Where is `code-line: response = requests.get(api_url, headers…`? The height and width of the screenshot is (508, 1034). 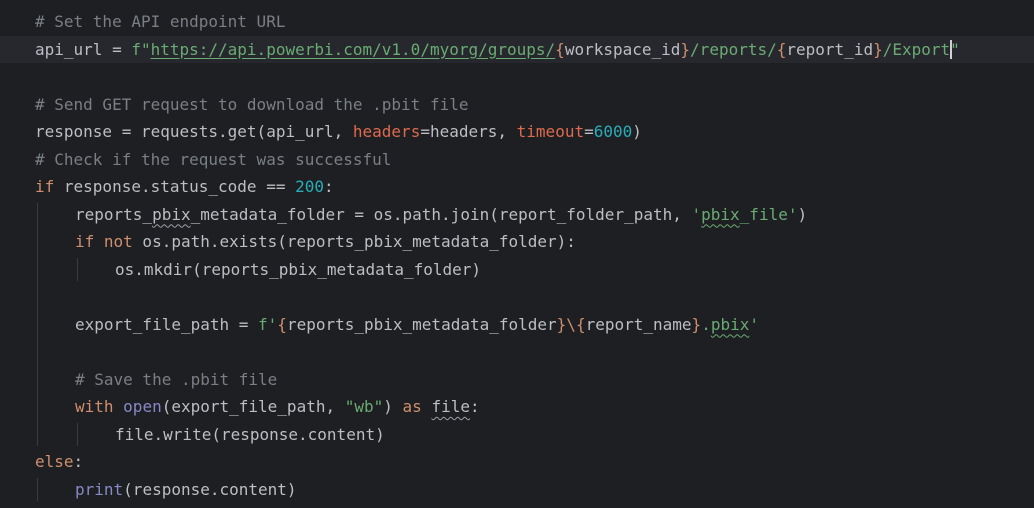 code-line: response = requests.get(api_url, headers… is located at coordinates (517, 132).